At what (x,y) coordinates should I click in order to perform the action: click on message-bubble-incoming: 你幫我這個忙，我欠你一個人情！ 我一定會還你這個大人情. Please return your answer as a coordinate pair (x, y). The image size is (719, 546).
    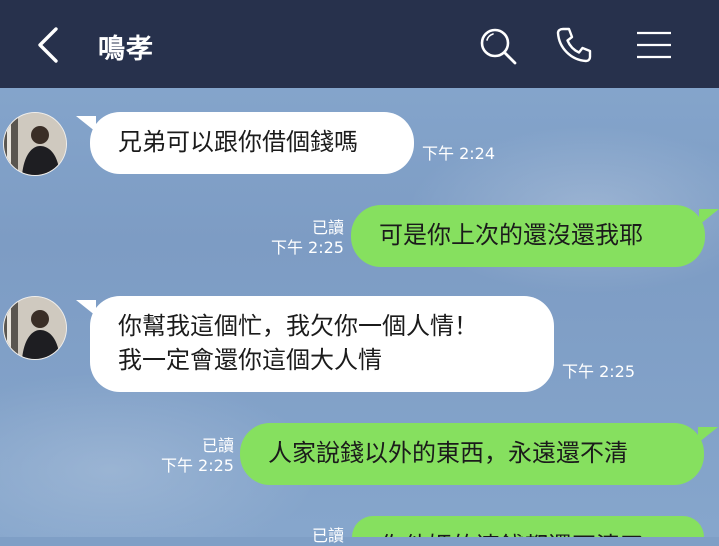
    Looking at the image, I should click on (315, 344).